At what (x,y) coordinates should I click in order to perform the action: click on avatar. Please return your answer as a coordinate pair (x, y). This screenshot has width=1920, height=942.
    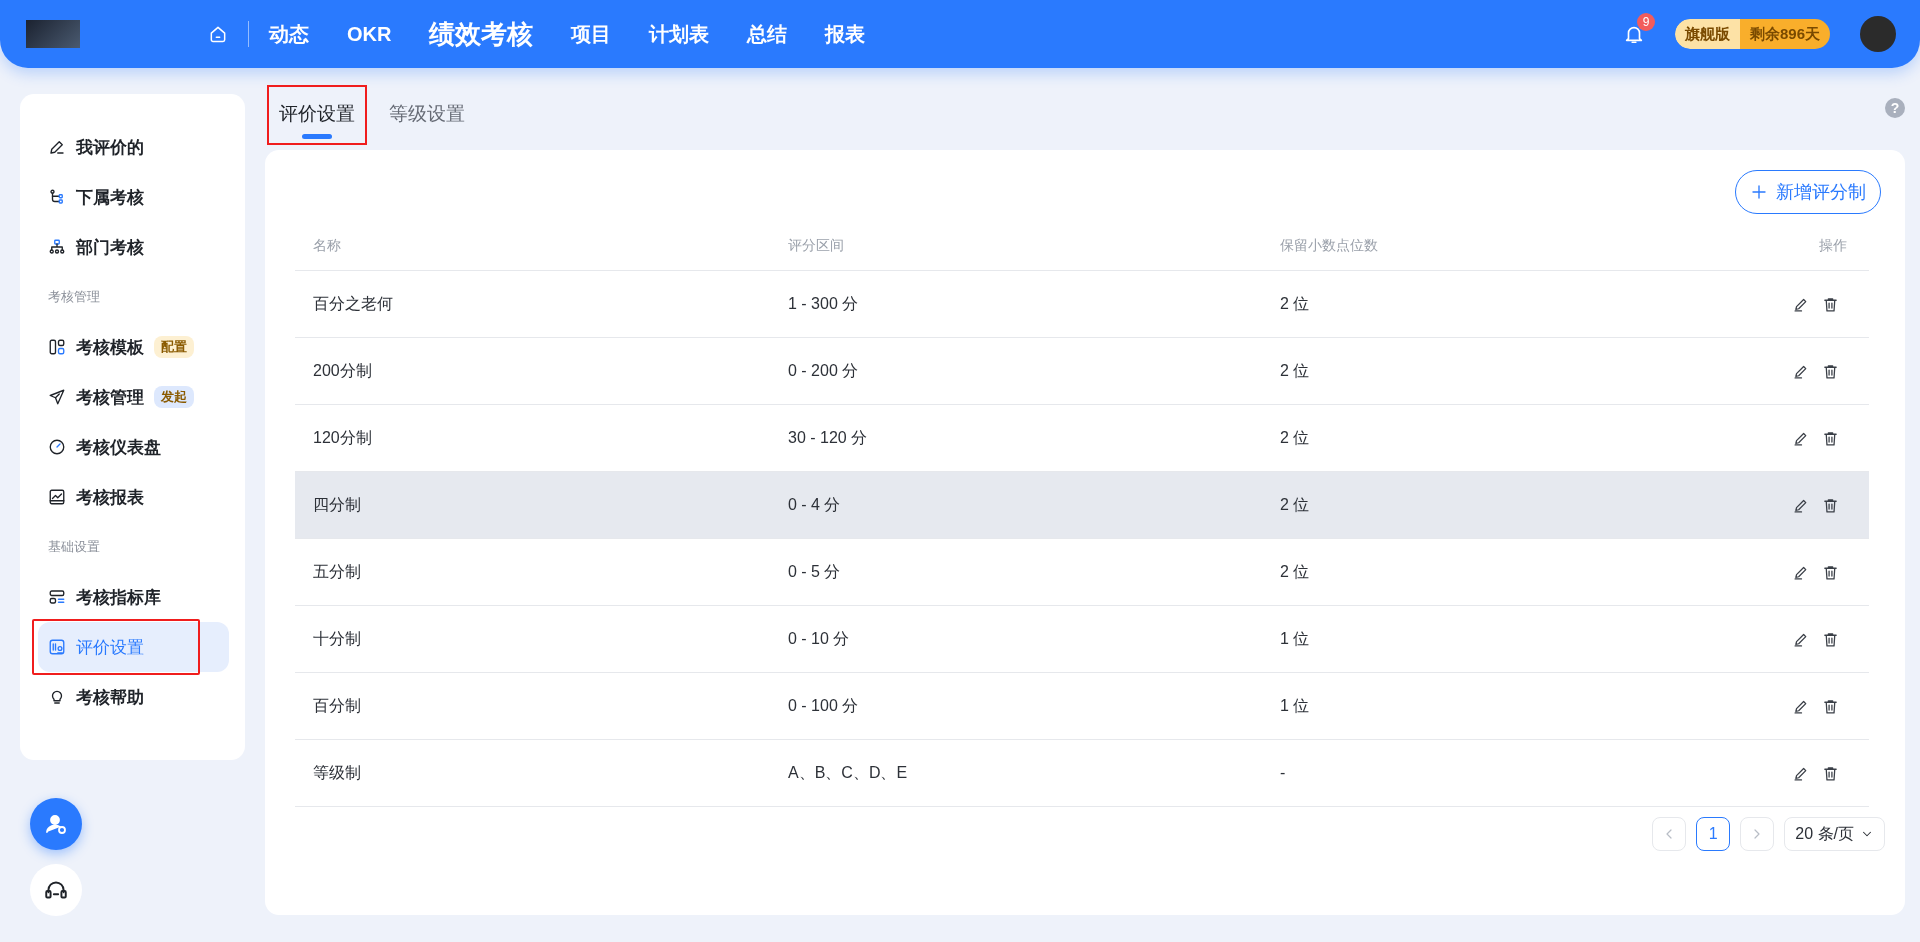
    Looking at the image, I should click on (1878, 34).